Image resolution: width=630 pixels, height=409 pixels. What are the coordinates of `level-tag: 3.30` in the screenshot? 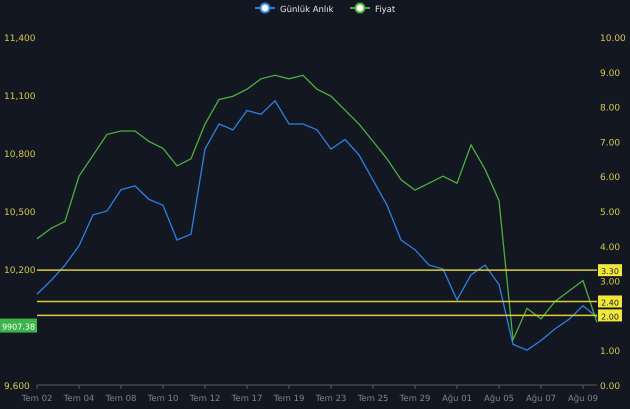 It's located at (610, 270).